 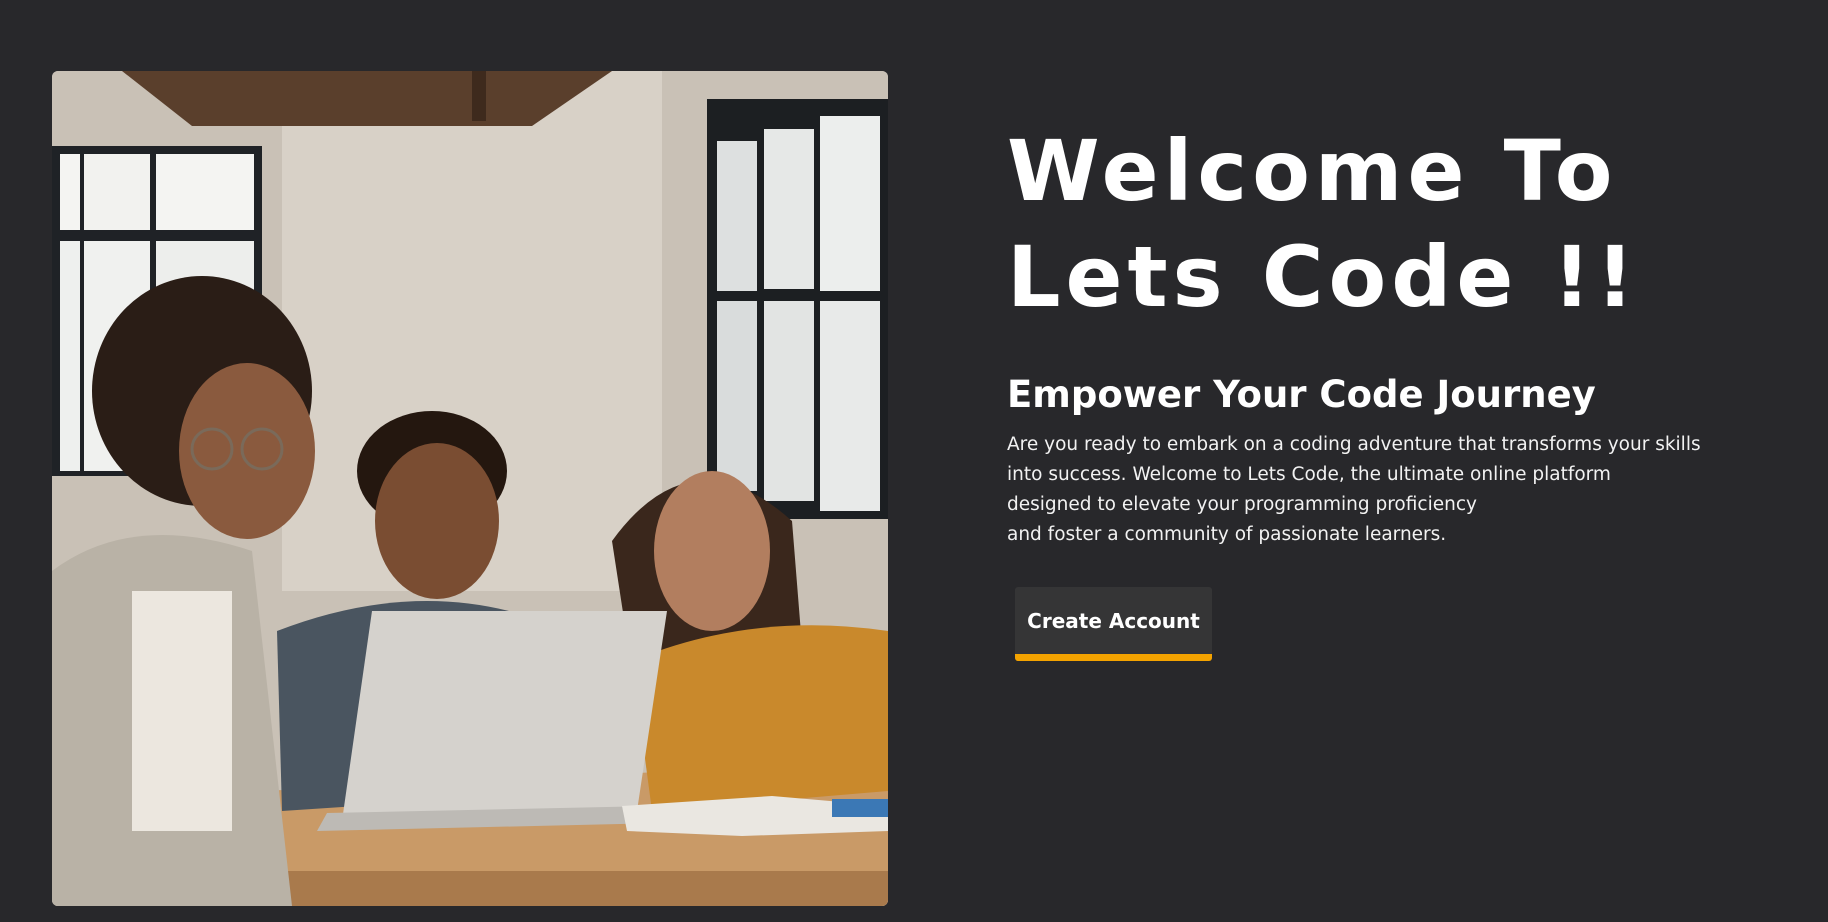 I want to click on page-subtitle: Empower Your Code Journey, so click(x=1301, y=394).